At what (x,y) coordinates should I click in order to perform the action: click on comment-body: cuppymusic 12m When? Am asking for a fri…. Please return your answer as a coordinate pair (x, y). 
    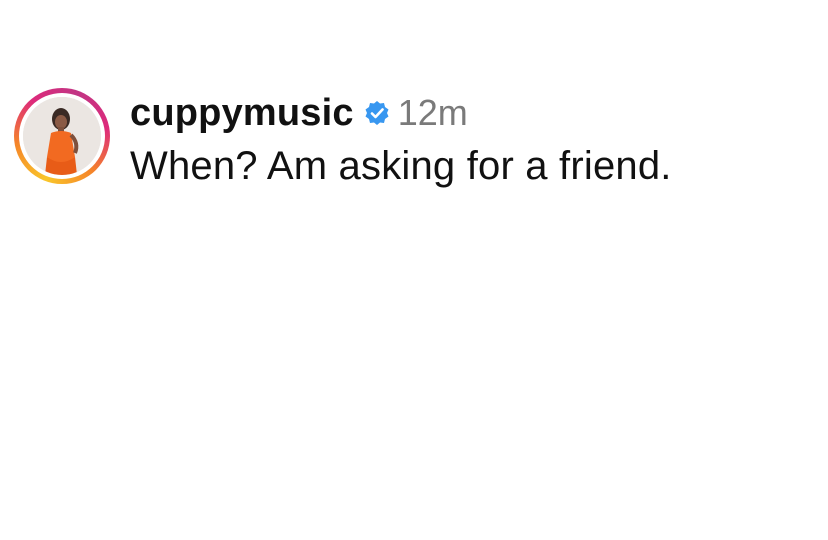
    Looking at the image, I should click on (401, 138).